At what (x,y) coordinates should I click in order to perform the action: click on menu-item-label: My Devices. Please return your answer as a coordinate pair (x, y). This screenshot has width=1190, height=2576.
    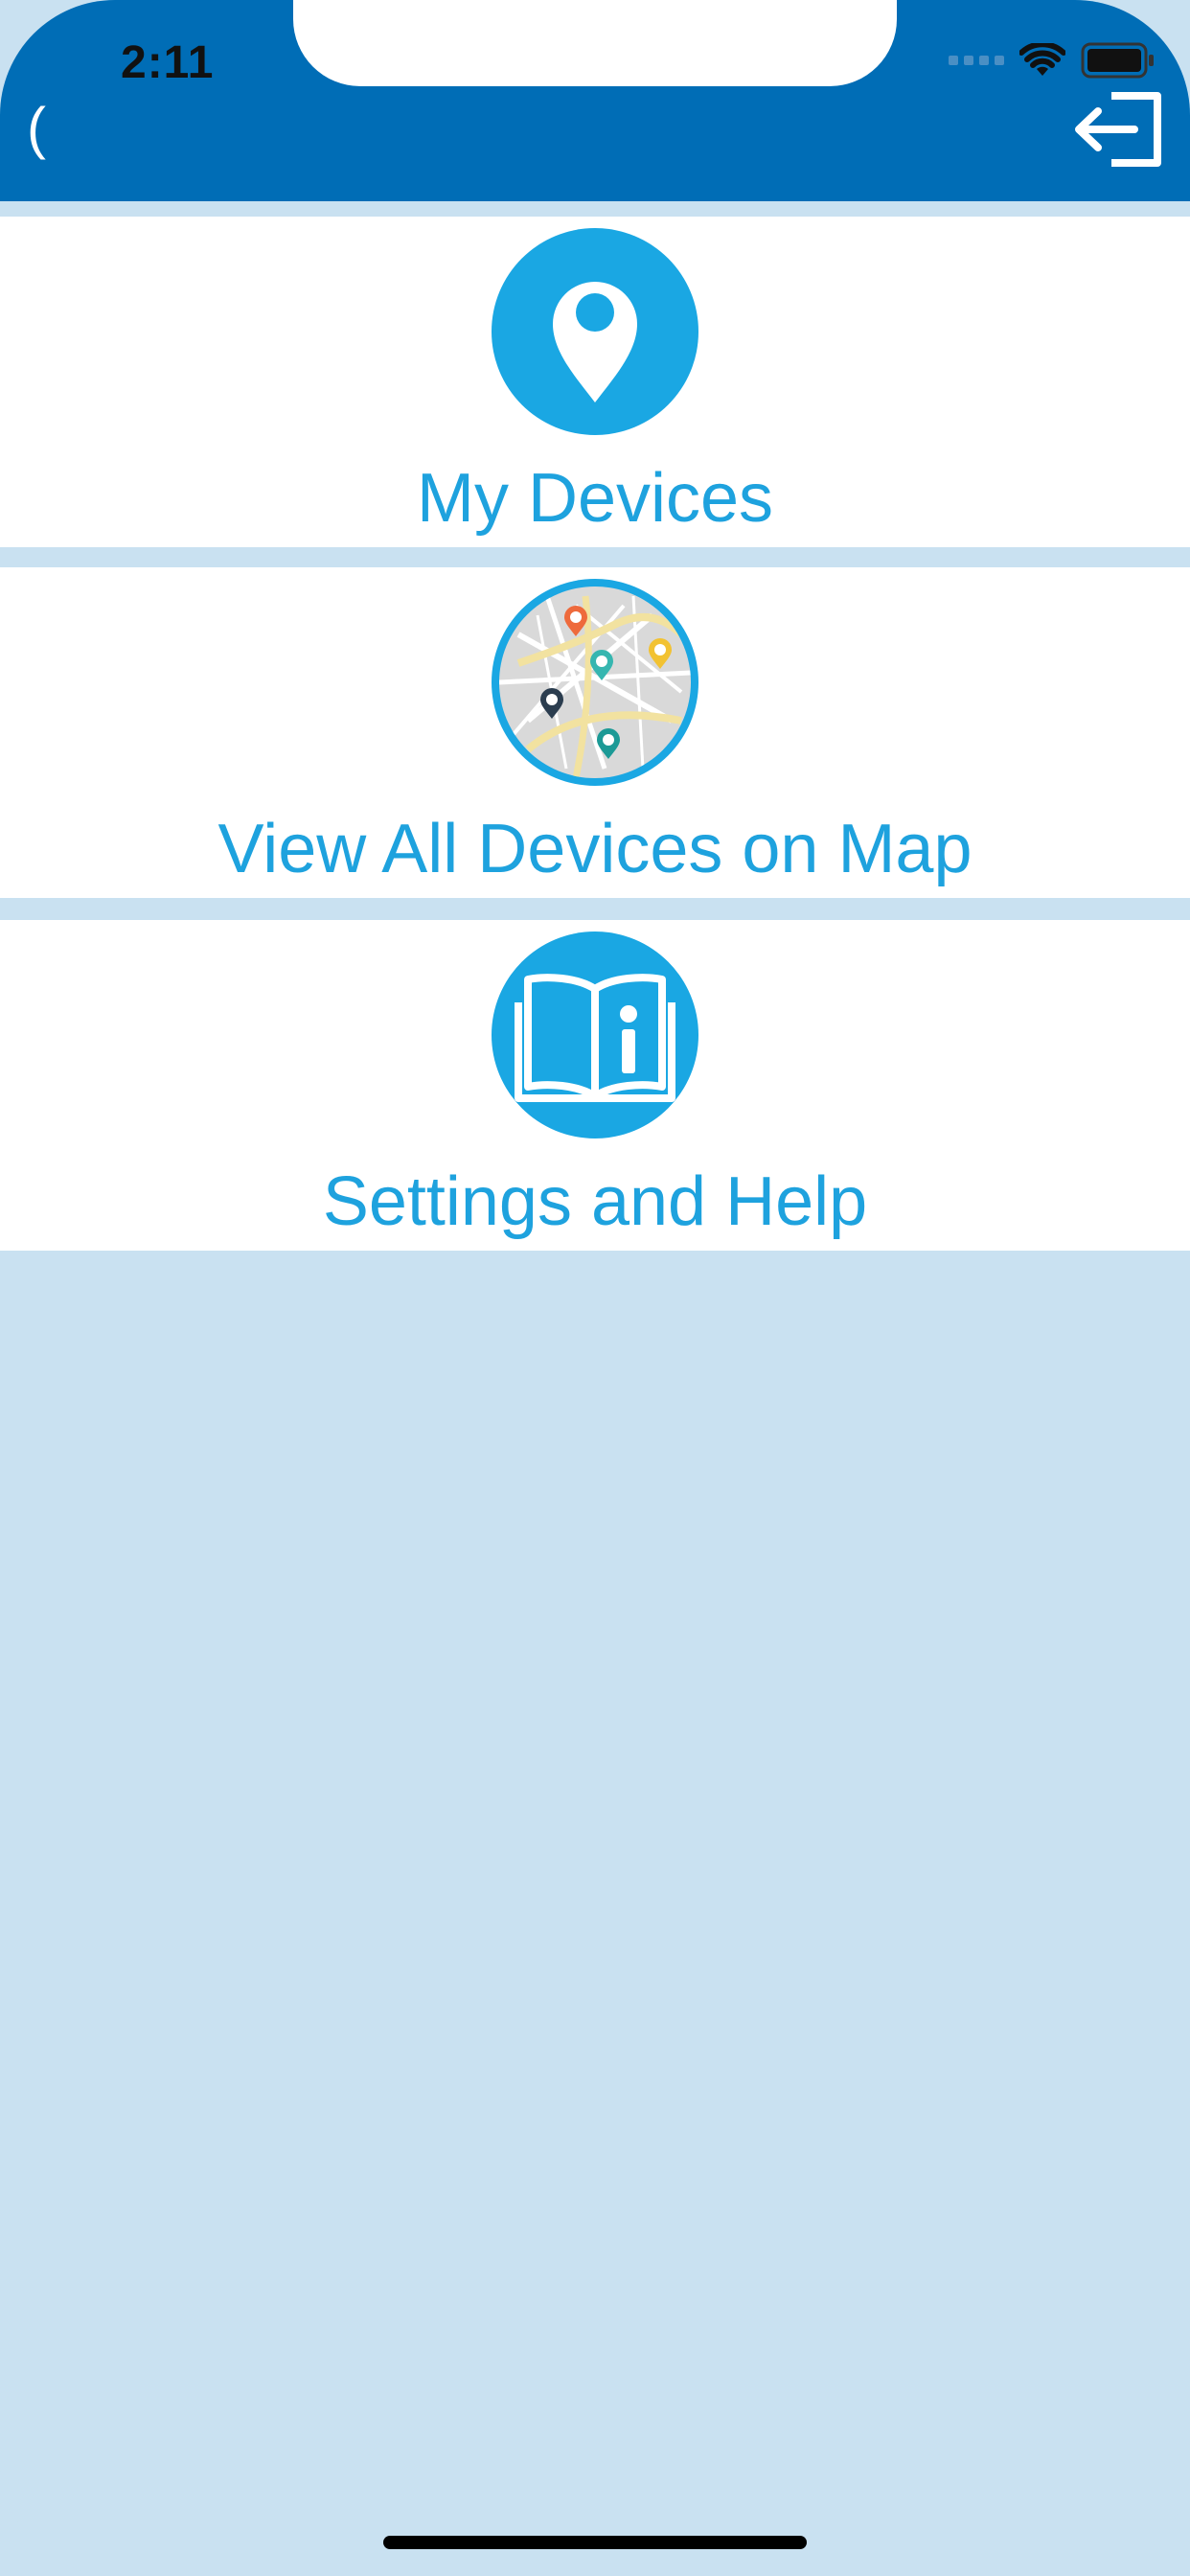
    Looking at the image, I should click on (595, 498).